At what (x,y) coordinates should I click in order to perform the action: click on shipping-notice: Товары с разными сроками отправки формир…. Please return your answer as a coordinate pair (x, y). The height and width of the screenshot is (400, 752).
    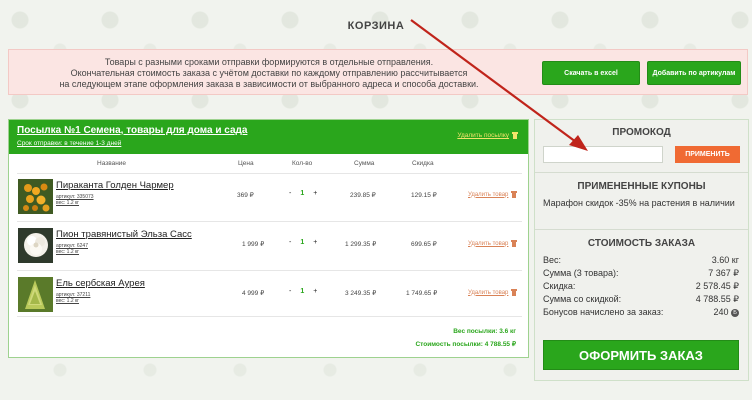
    Looking at the image, I should click on (378, 72).